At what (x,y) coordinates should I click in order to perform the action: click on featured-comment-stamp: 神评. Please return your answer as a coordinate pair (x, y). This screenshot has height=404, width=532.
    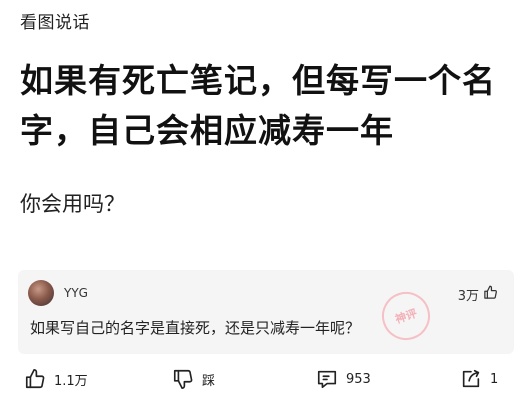
    Looking at the image, I should click on (406, 316).